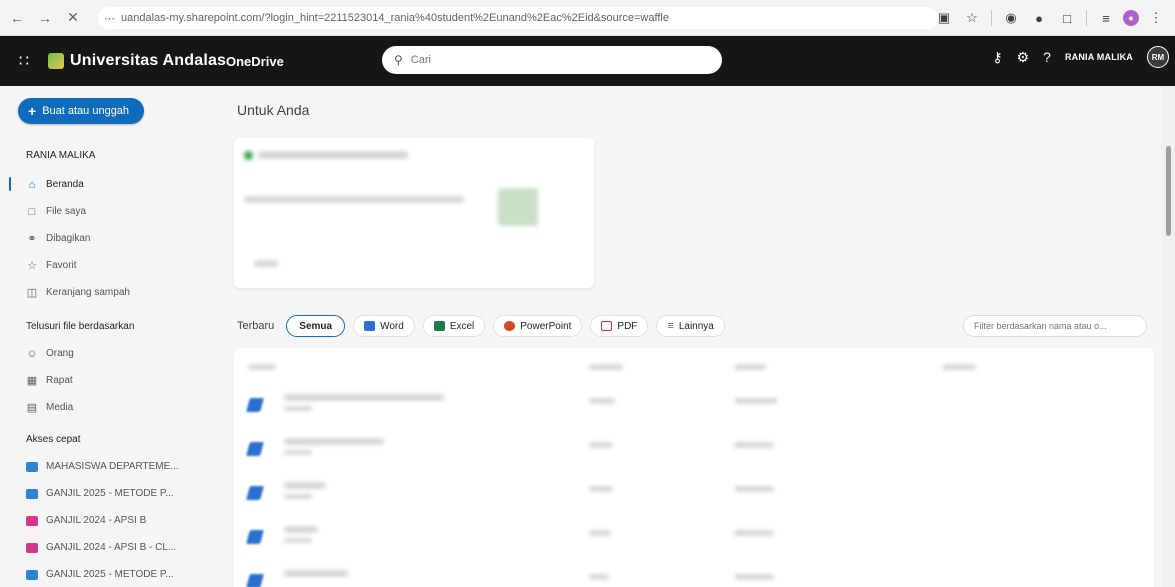 The image size is (1175, 587). What do you see at coordinates (392, 326) in the screenshot?
I see `chip-label: Word` at bounding box center [392, 326].